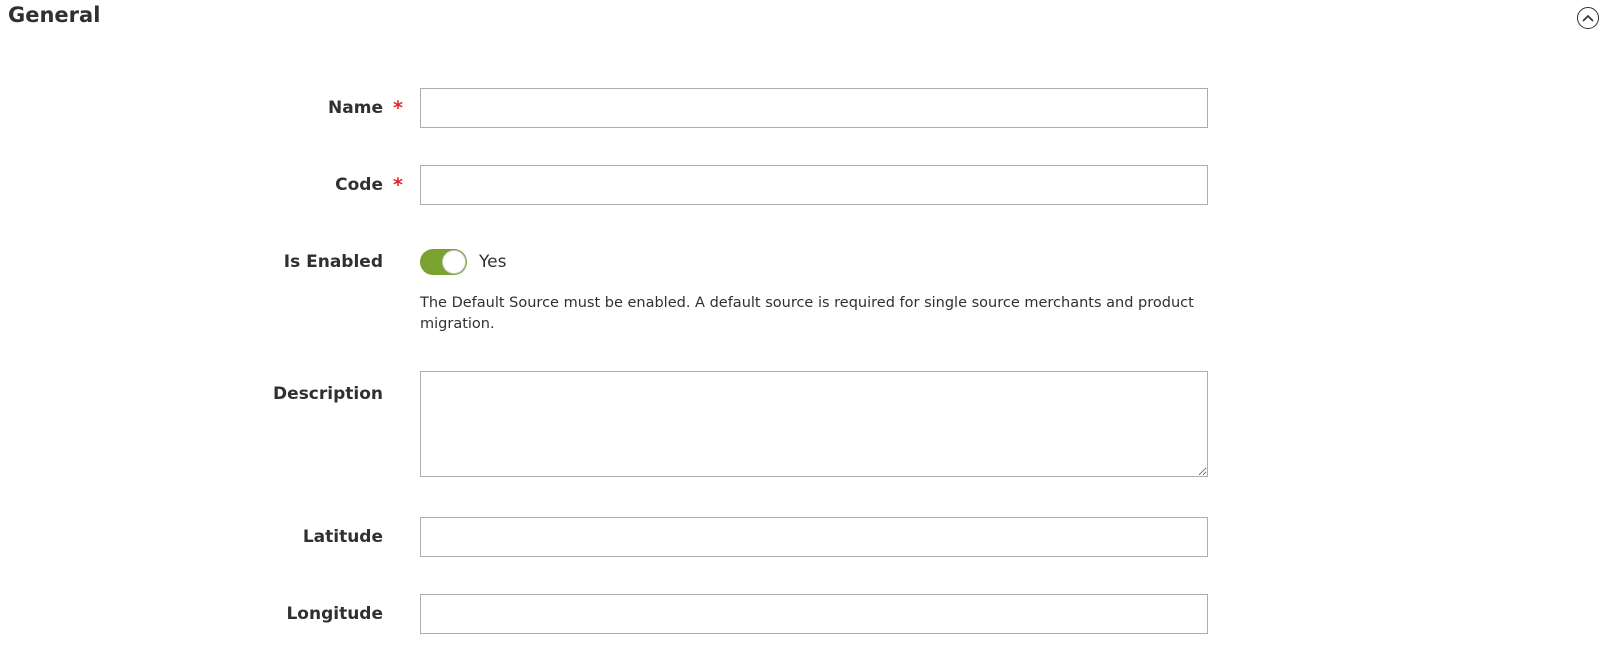  I want to click on code-label: Code, so click(359, 185).